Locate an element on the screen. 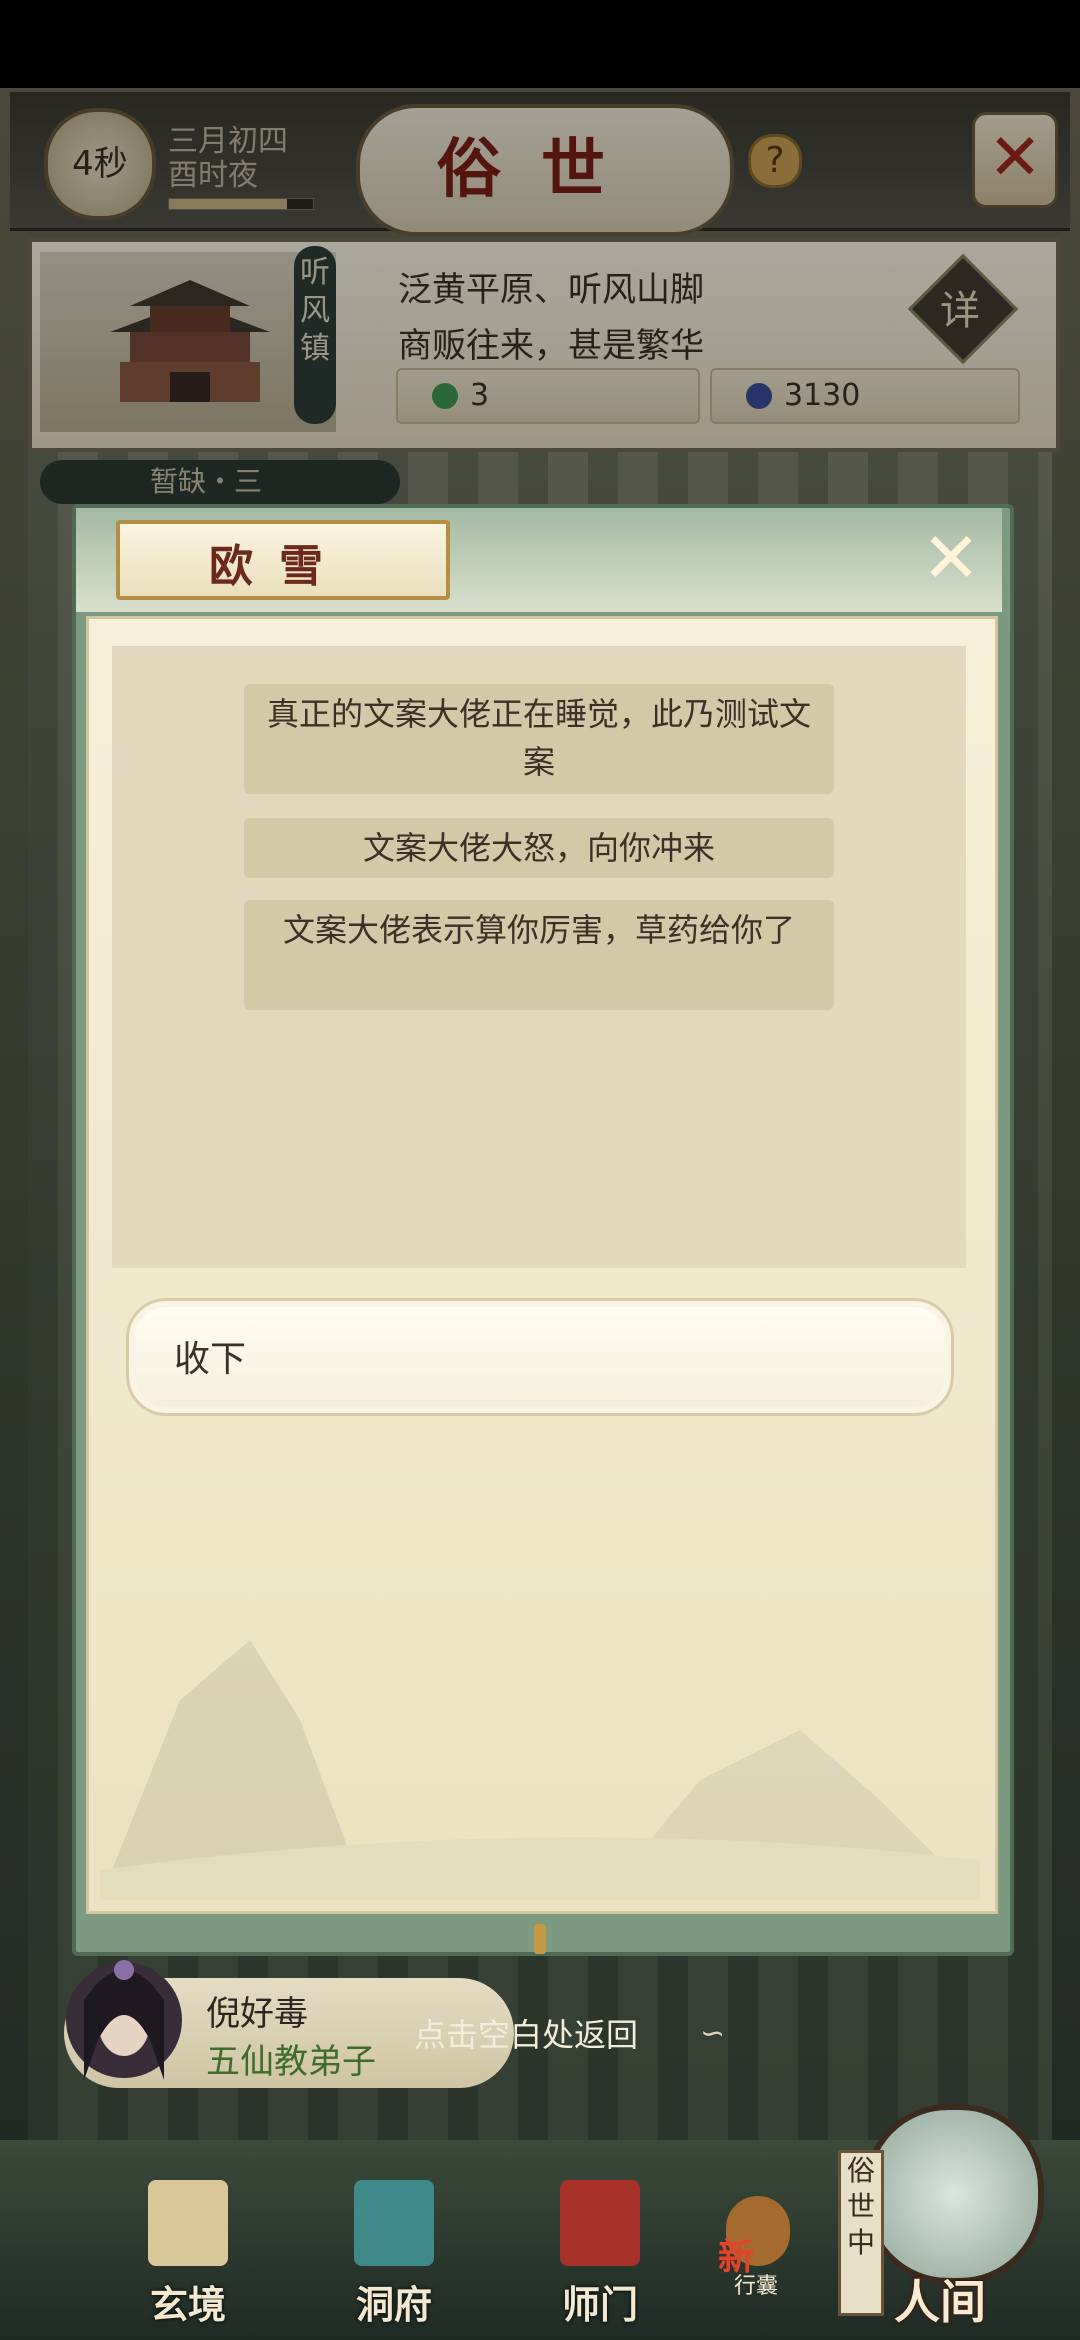 The width and height of the screenshot is (1080, 2340). pavilion-icon is located at coordinates (394, 2223).